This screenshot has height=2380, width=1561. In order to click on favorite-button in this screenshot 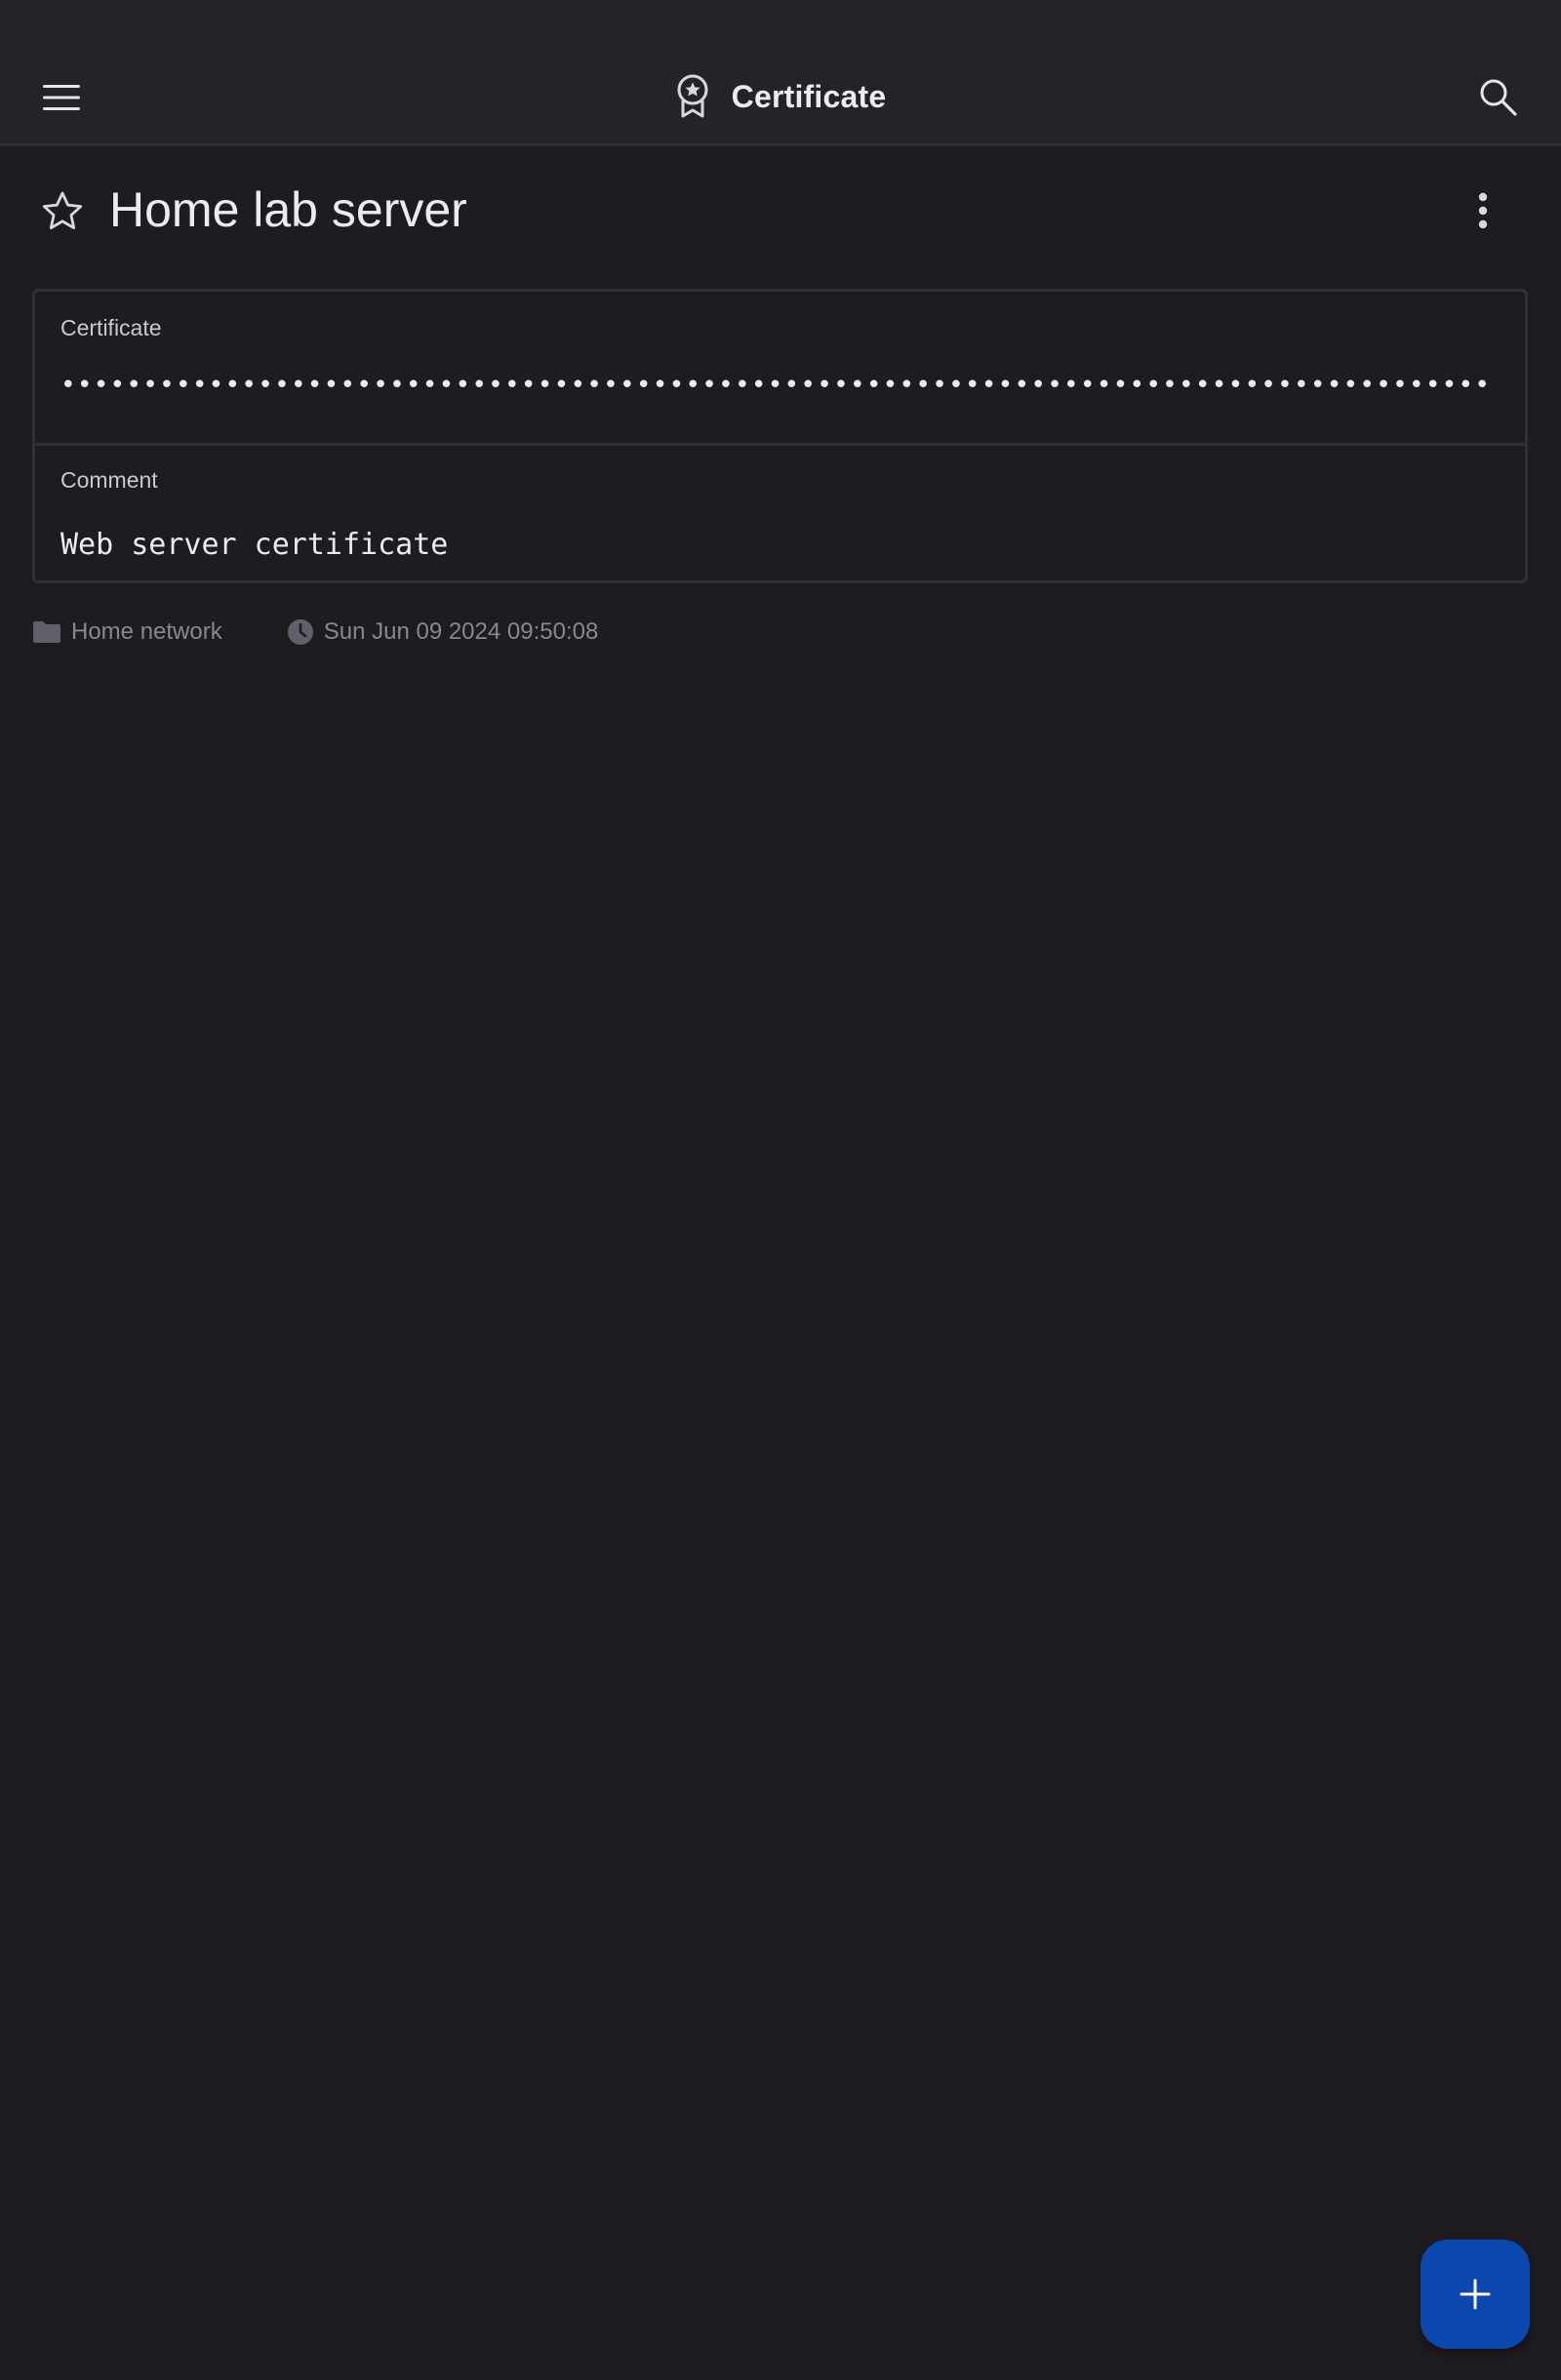, I will do `click(62, 210)`.